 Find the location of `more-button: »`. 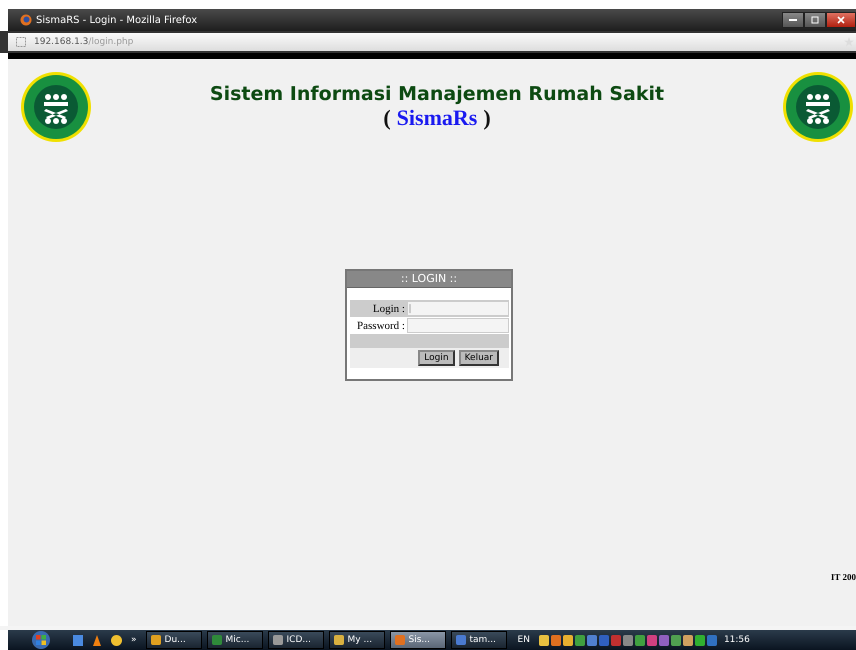

more-button: » is located at coordinates (134, 640).